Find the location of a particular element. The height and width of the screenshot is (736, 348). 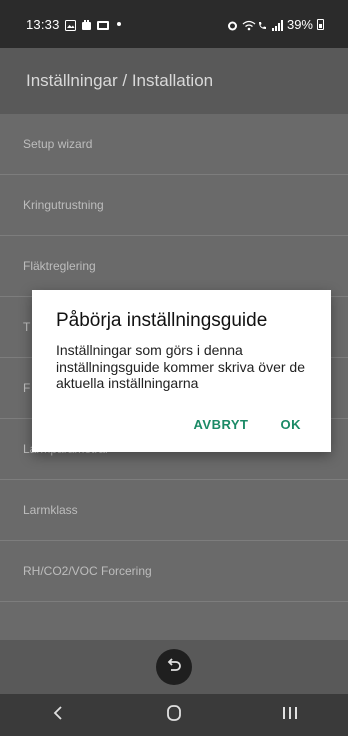

signal-bars-icon is located at coordinates (277, 25).